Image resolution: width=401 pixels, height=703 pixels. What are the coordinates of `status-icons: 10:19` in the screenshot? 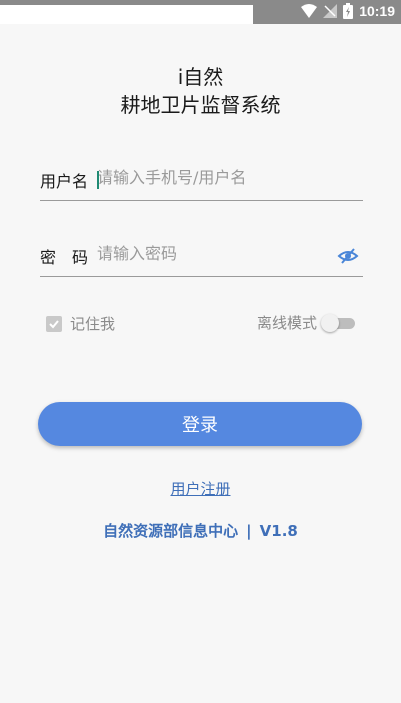 It's located at (348, 11).